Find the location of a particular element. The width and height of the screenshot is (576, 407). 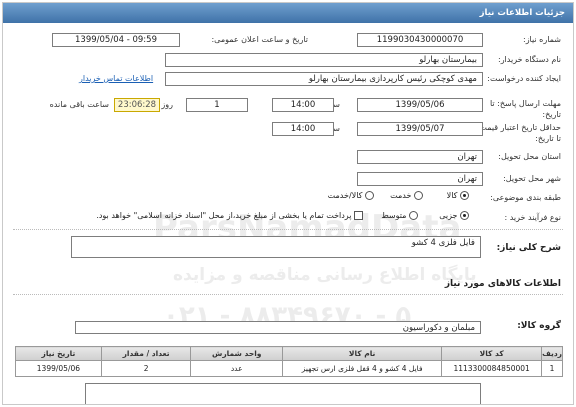

process-label: نوع فرآیند خرید : is located at coordinates (532, 217).